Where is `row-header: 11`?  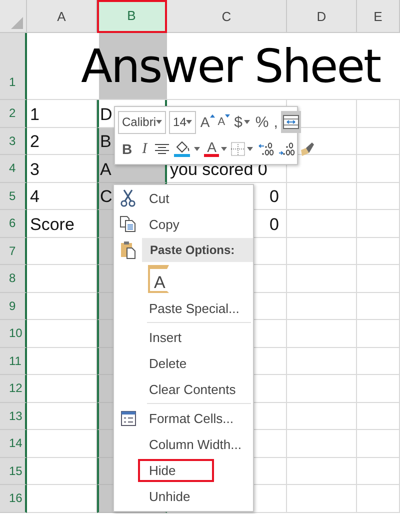 row-header: 11 is located at coordinates (13, 361).